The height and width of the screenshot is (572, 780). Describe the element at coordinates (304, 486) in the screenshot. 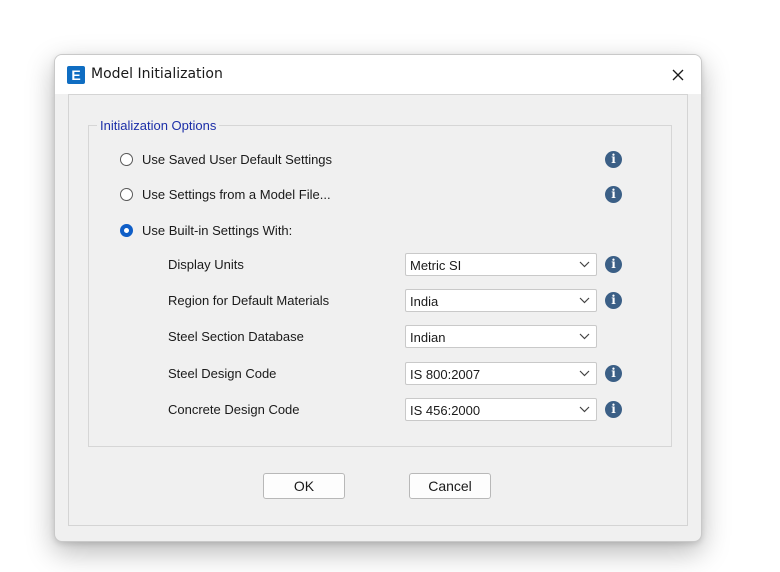

I see `ok-button: OK` at that location.